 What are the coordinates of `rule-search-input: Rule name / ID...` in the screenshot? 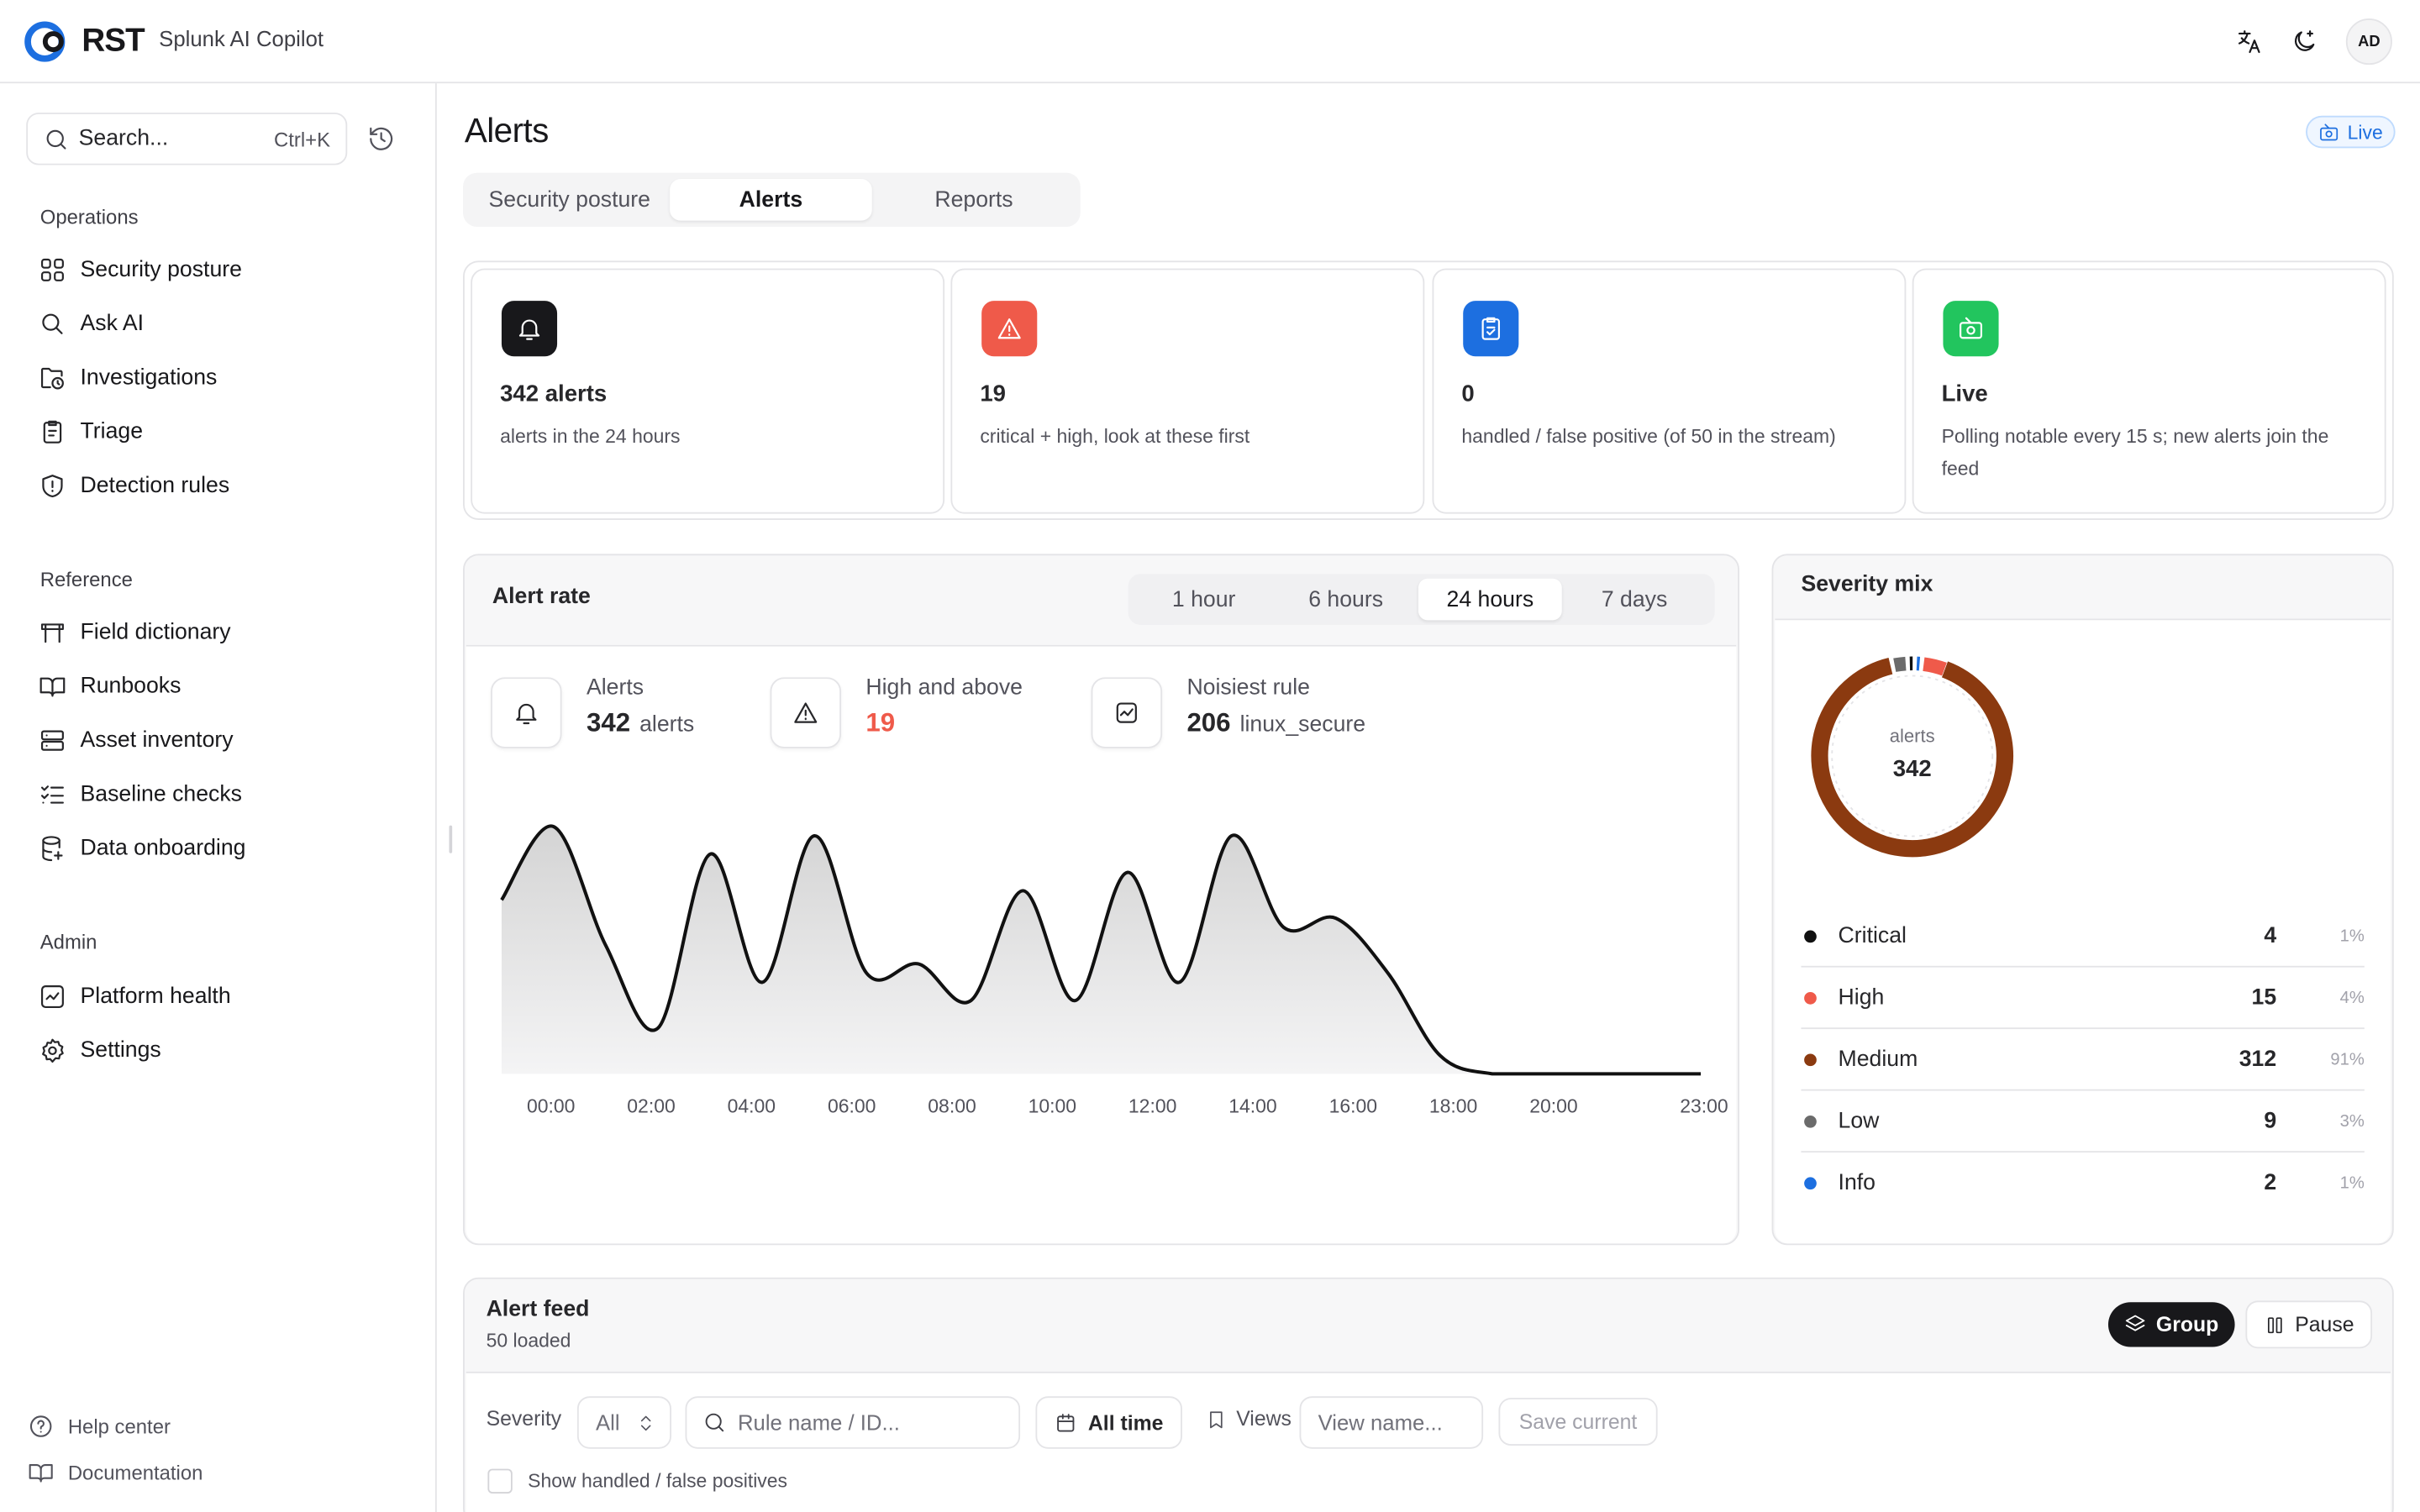 It's located at (853, 1422).